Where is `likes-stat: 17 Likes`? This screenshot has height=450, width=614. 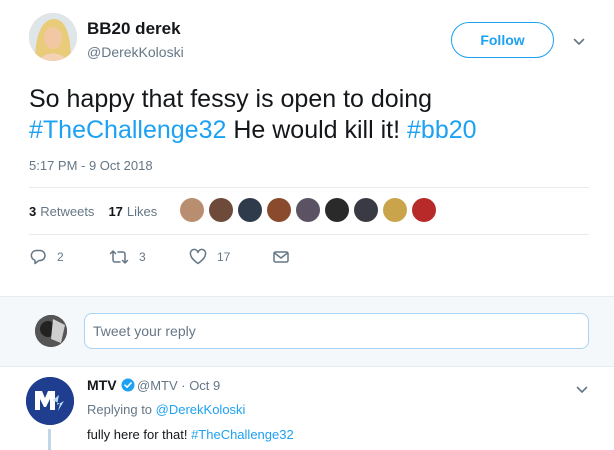
likes-stat: 17 Likes is located at coordinates (132, 211).